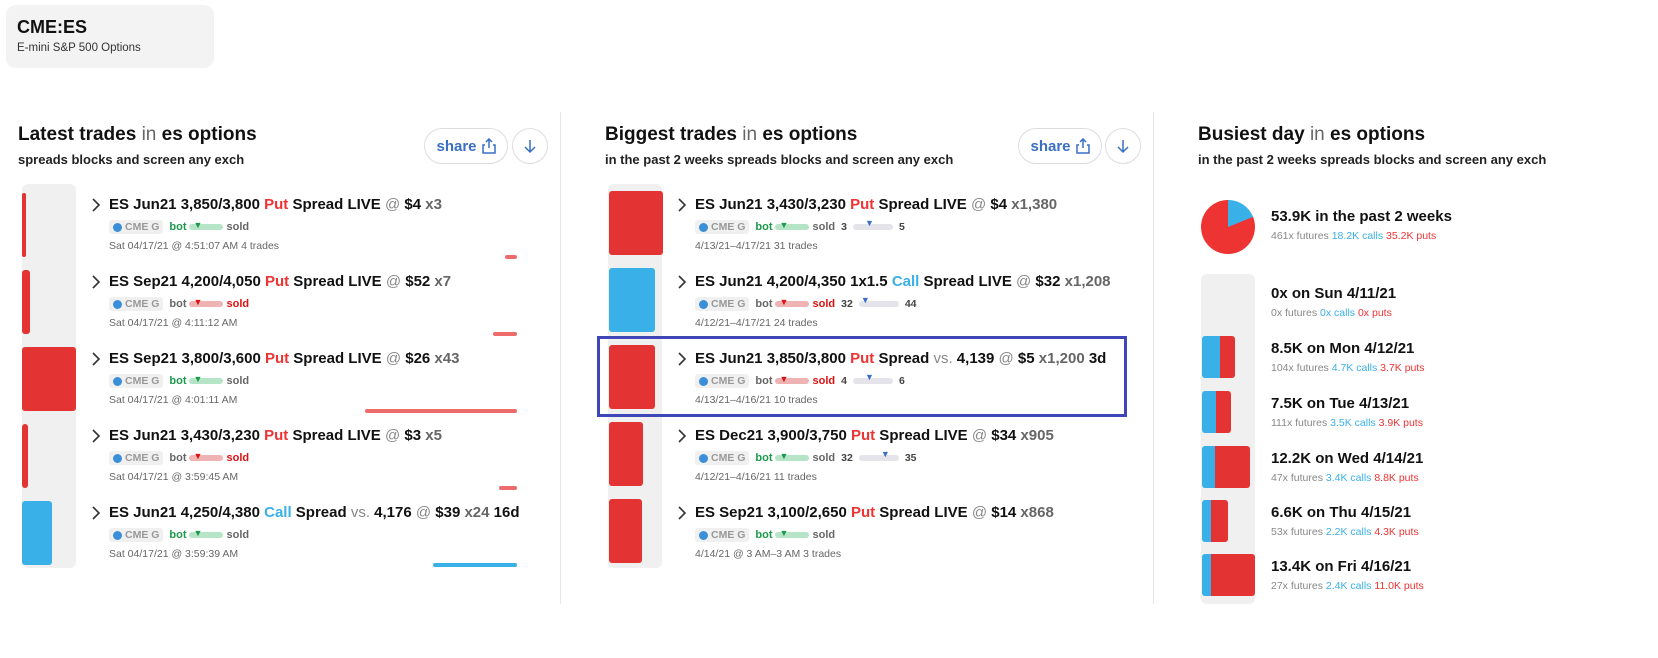 This screenshot has width=1658, height=658. I want to click on day-headline: 7.5K on Tue 4/13/21, so click(1340, 403).